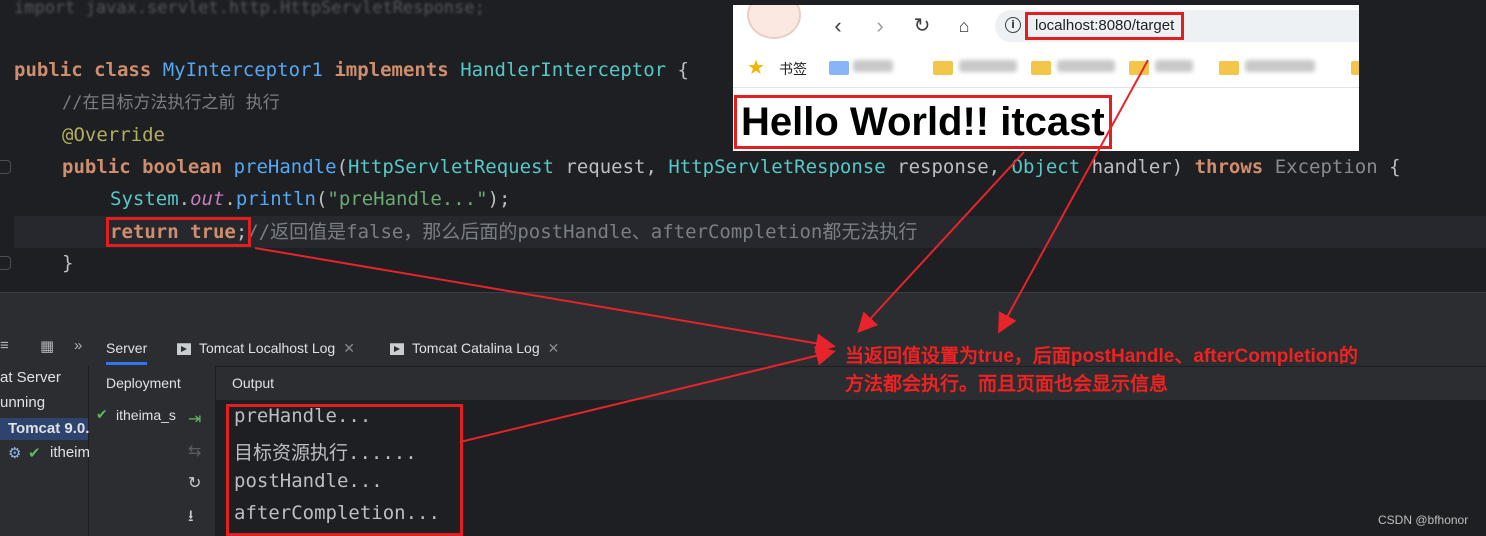 The width and height of the screenshot is (1486, 536). I want to click on page-heading: Hello World!! itcast, so click(923, 122).